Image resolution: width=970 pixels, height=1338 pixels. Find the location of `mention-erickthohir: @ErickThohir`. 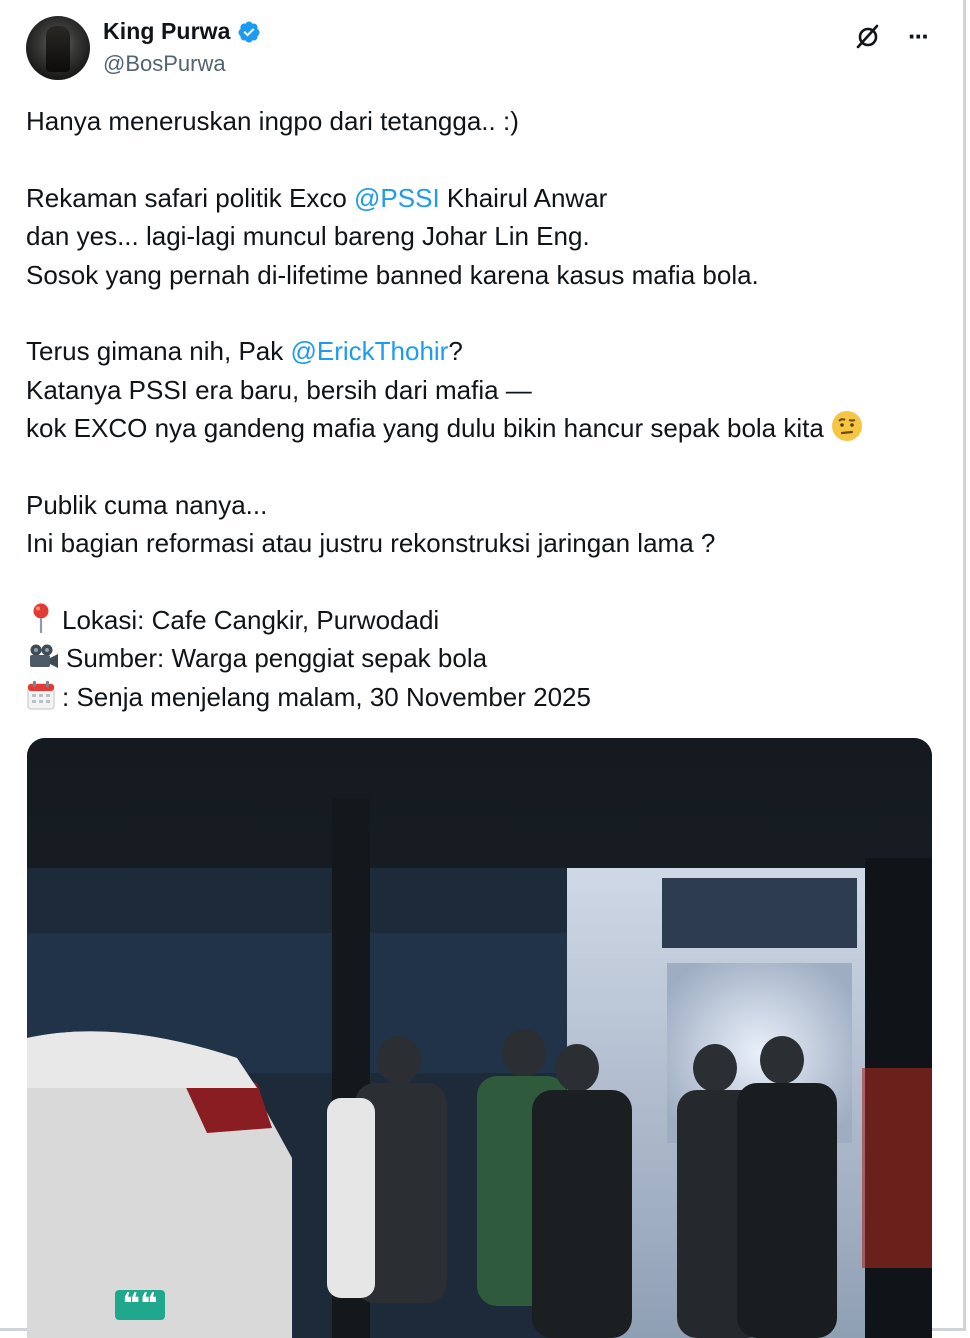

mention-erickthohir: @ErickThohir is located at coordinates (369, 351).